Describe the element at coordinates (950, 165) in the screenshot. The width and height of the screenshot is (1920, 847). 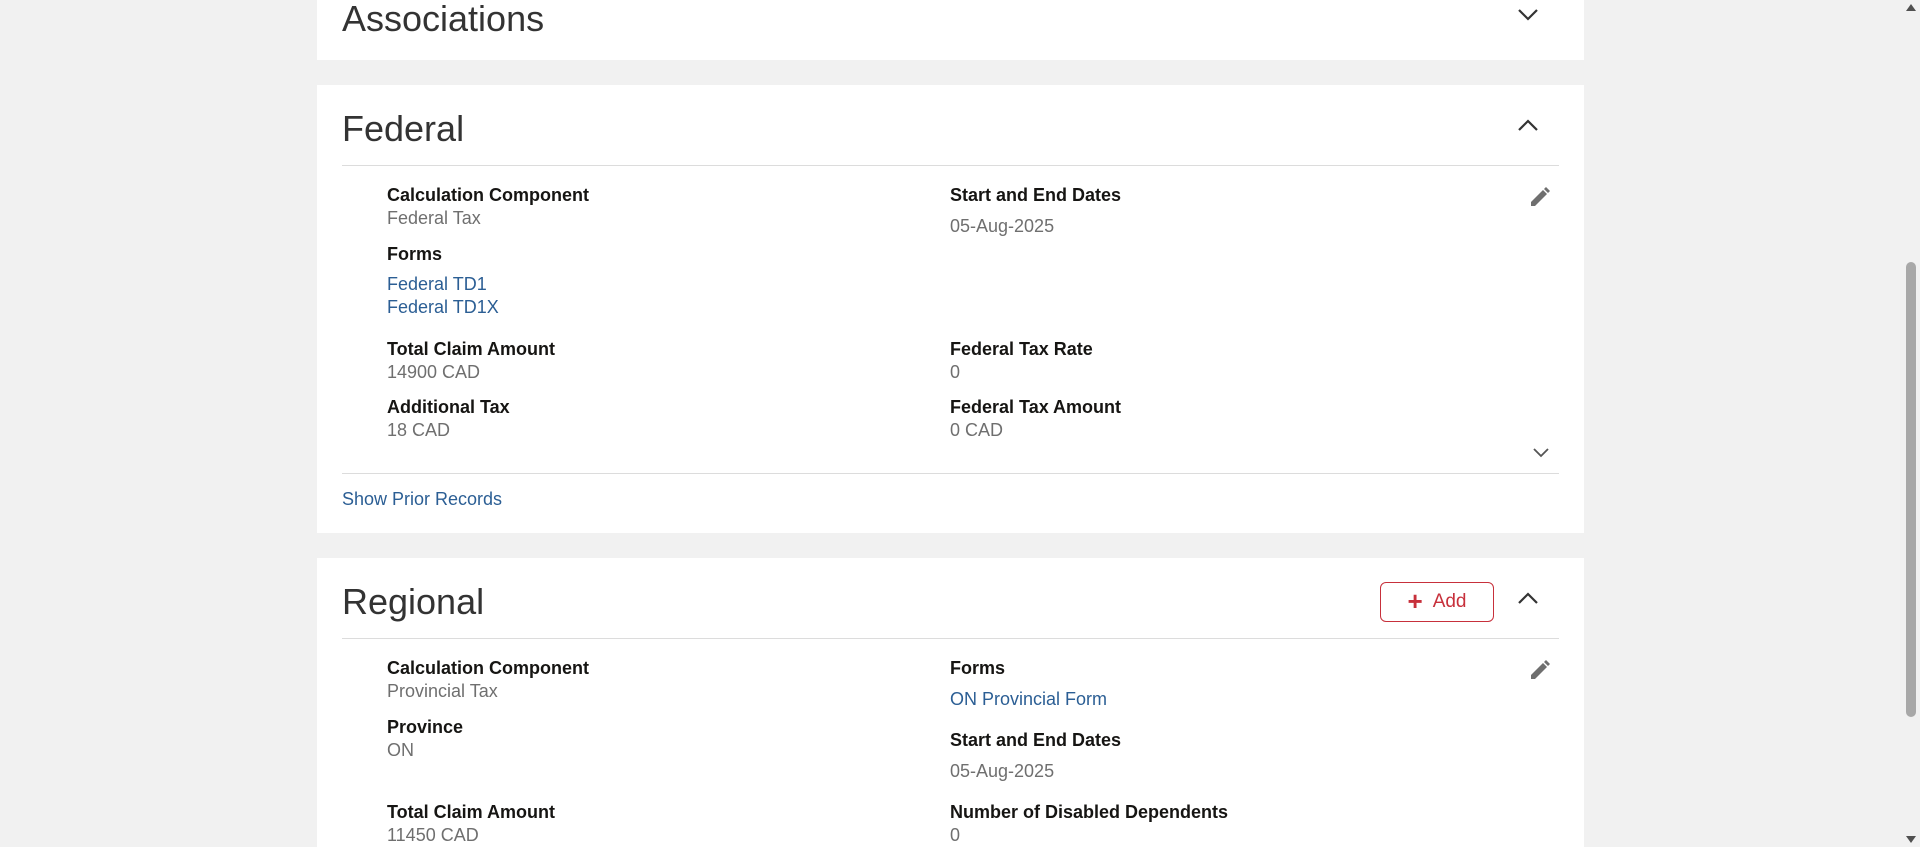
I see `federal-divider` at that location.